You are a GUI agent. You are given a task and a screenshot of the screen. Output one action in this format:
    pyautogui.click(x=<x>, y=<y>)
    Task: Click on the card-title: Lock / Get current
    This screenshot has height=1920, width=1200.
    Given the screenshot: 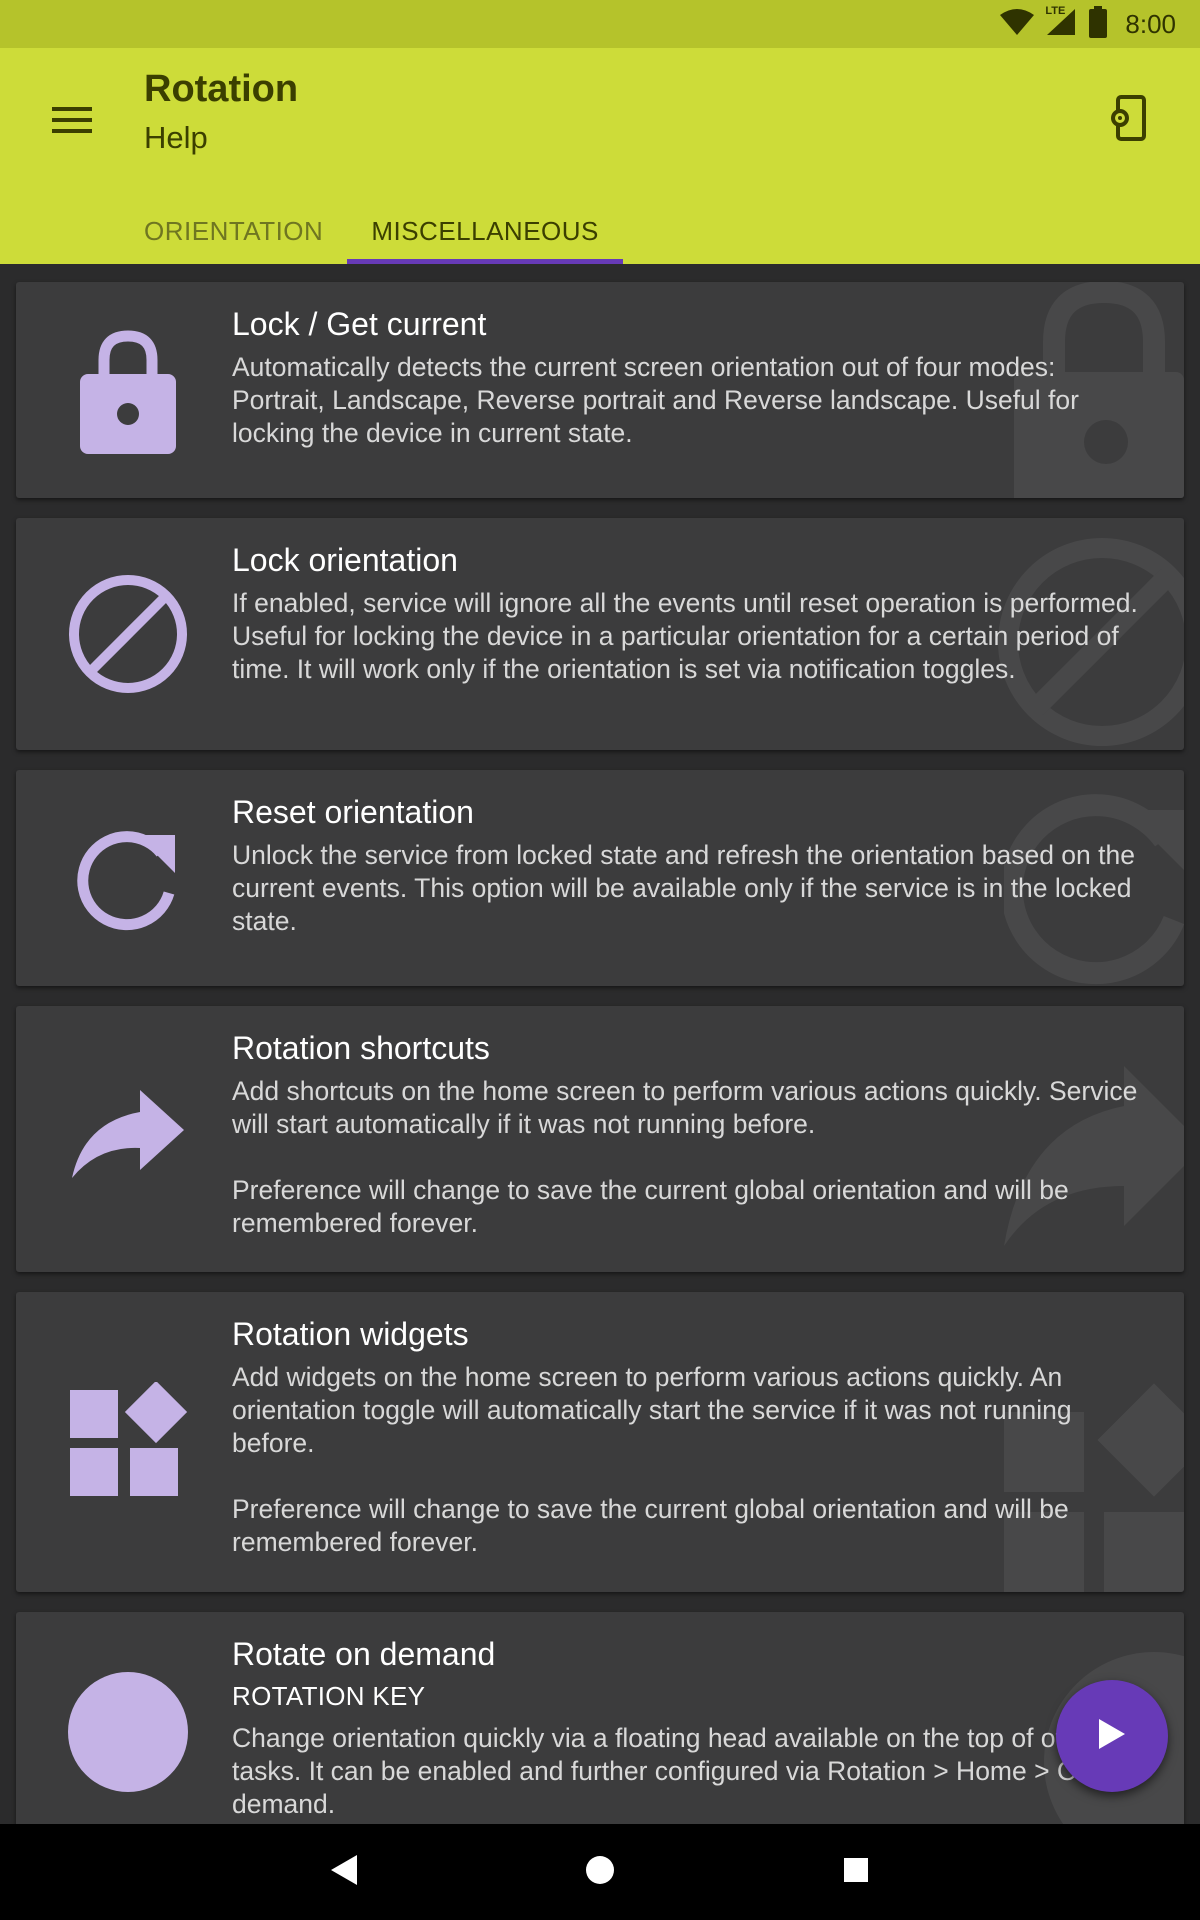 What is the action you would take?
    pyautogui.click(x=359, y=324)
    